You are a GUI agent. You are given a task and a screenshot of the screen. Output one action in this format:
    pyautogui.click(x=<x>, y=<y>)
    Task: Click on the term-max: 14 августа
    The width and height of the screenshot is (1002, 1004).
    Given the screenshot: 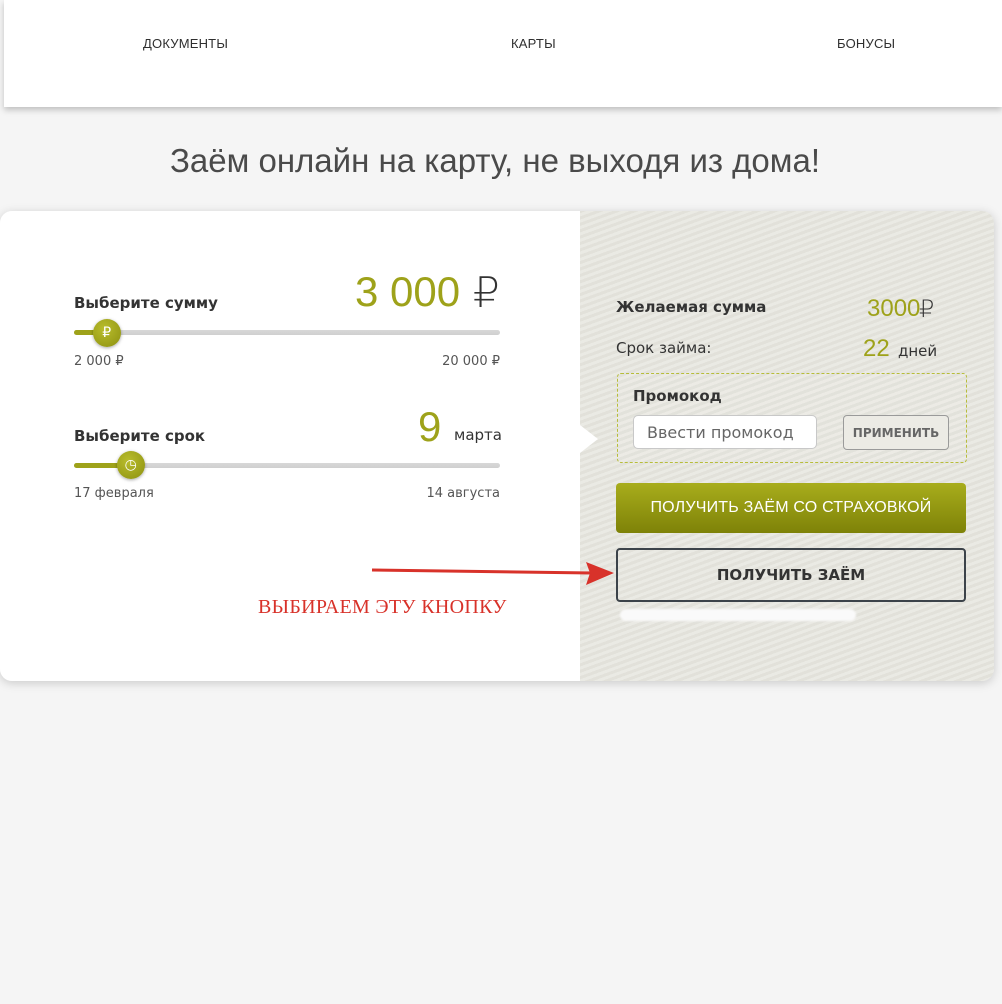 What is the action you would take?
    pyautogui.click(x=463, y=493)
    